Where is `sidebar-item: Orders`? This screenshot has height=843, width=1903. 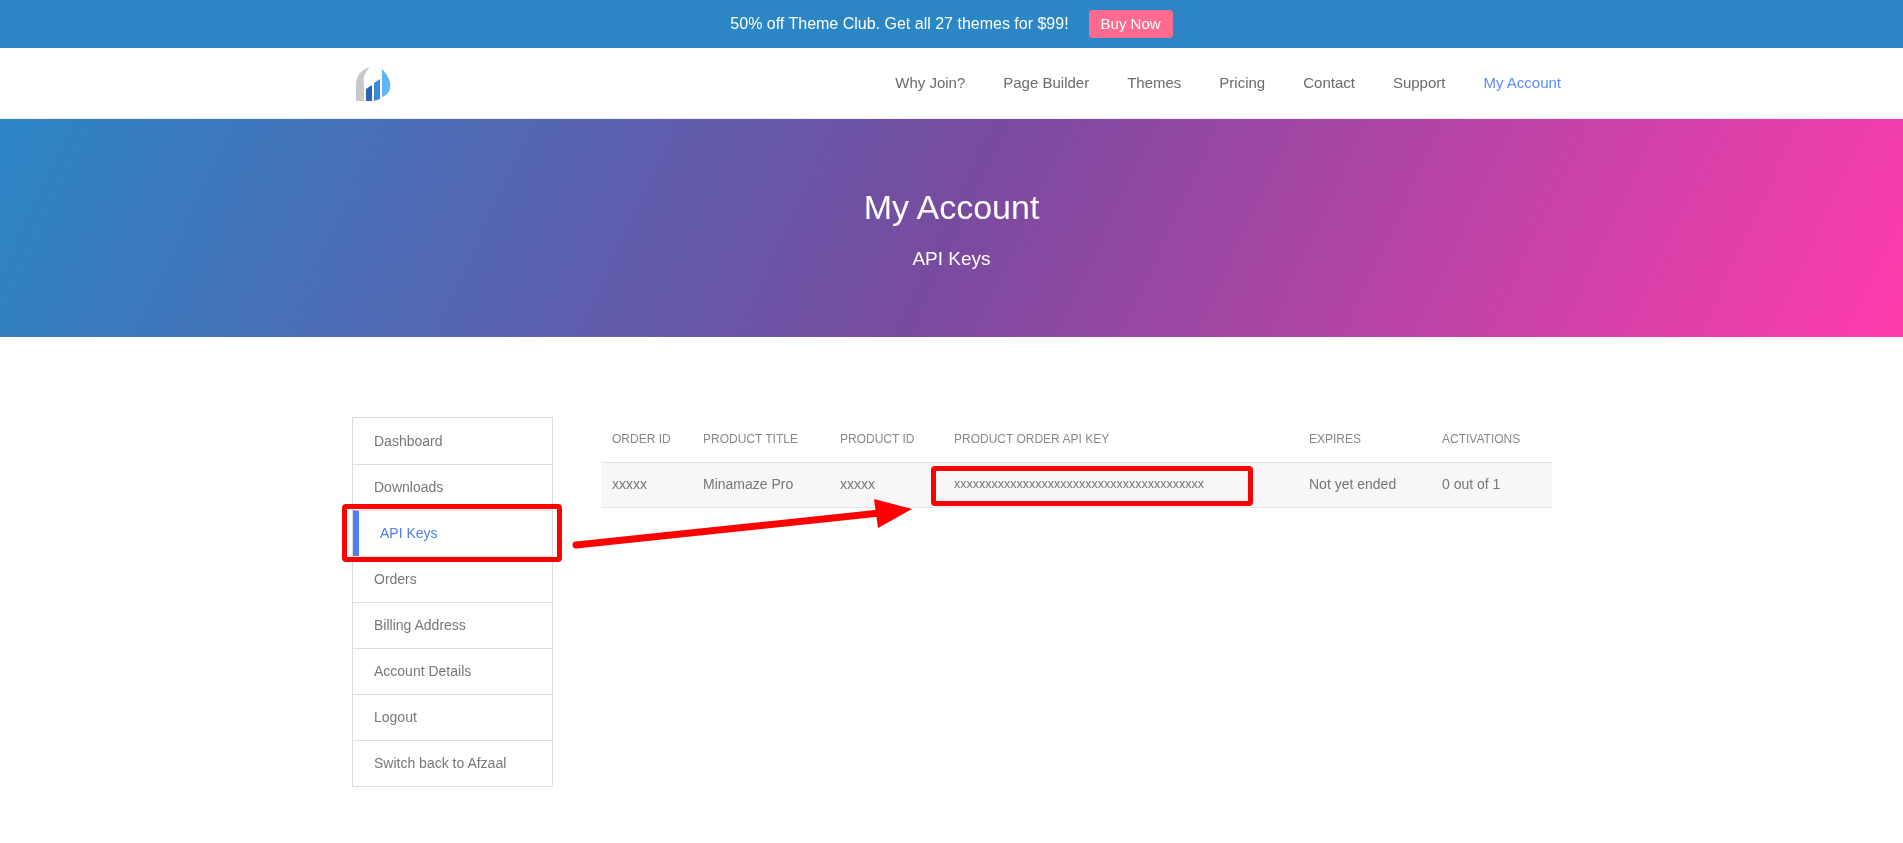
sidebar-item: Orders is located at coordinates (452, 579).